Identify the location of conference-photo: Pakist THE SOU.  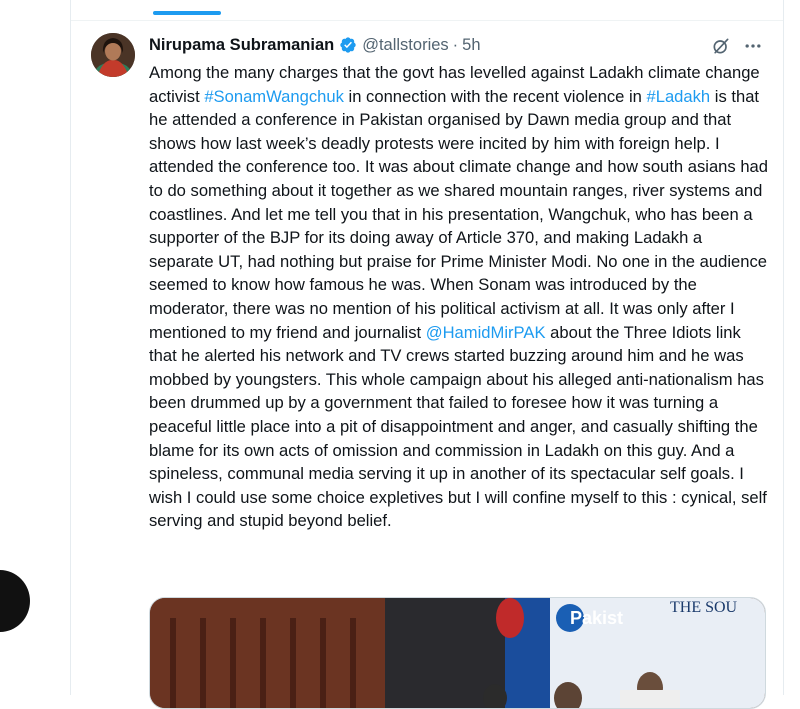
(457, 653).